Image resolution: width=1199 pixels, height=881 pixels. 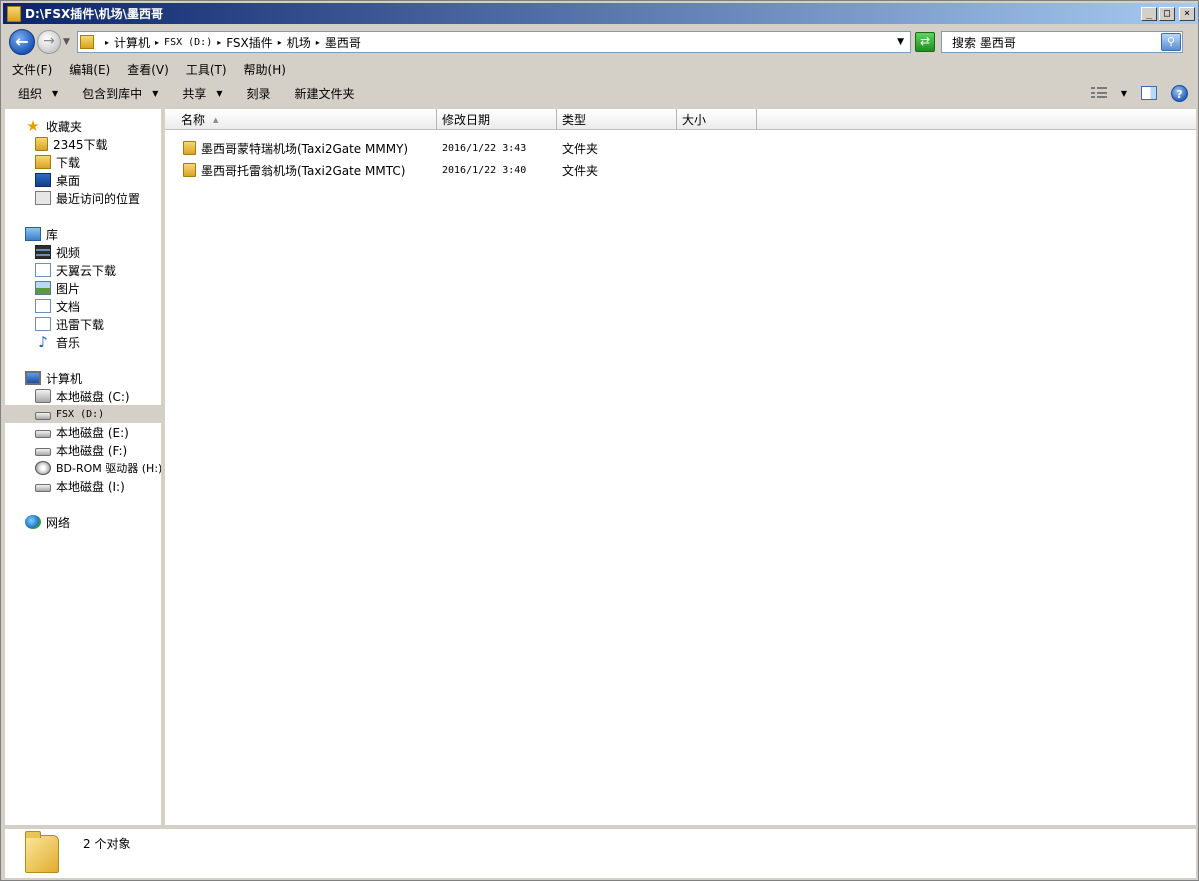 What do you see at coordinates (33, 378) in the screenshot?
I see `computer-icon` at bounding box center [33, 378].